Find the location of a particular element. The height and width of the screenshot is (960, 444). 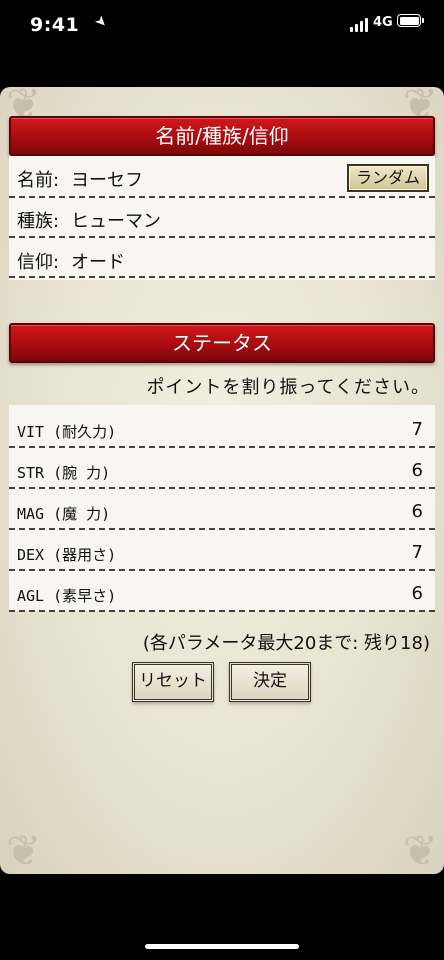

battery-icon is located at coordinates (410, 20).